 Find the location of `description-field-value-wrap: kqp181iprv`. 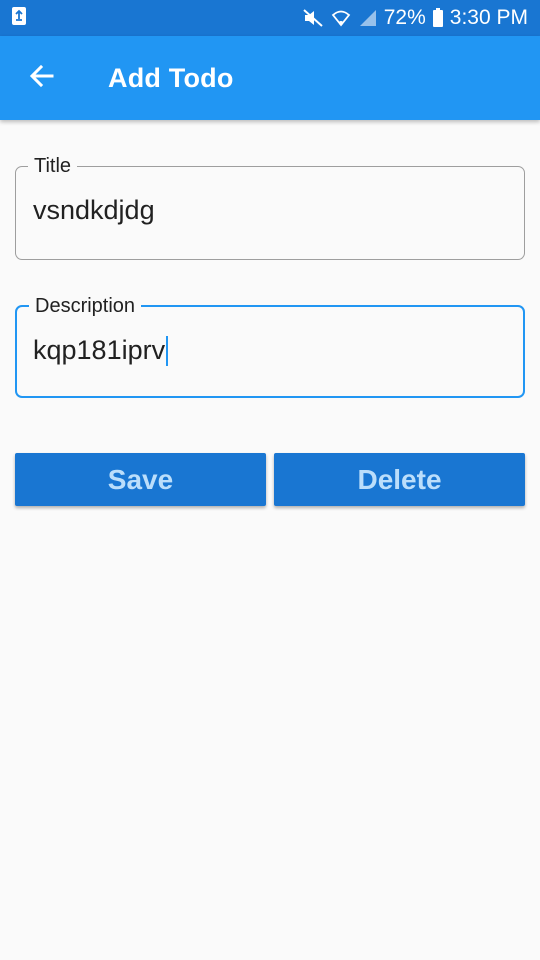

description-field-value-wrap: kqp181iprv is located at coordinates (101, 350).